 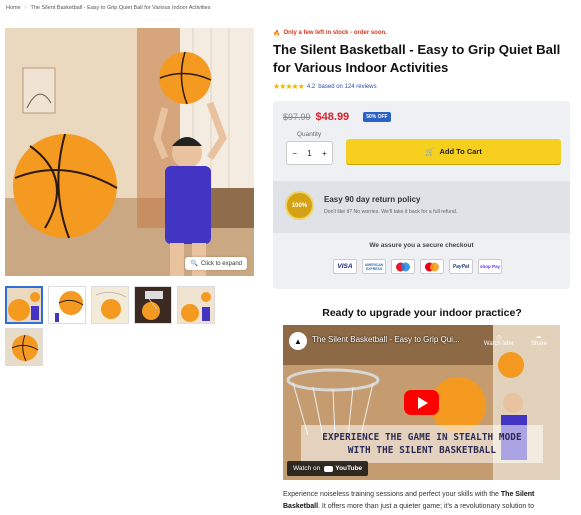 I want to click on play-button-icon, so click(x=421, y=402).